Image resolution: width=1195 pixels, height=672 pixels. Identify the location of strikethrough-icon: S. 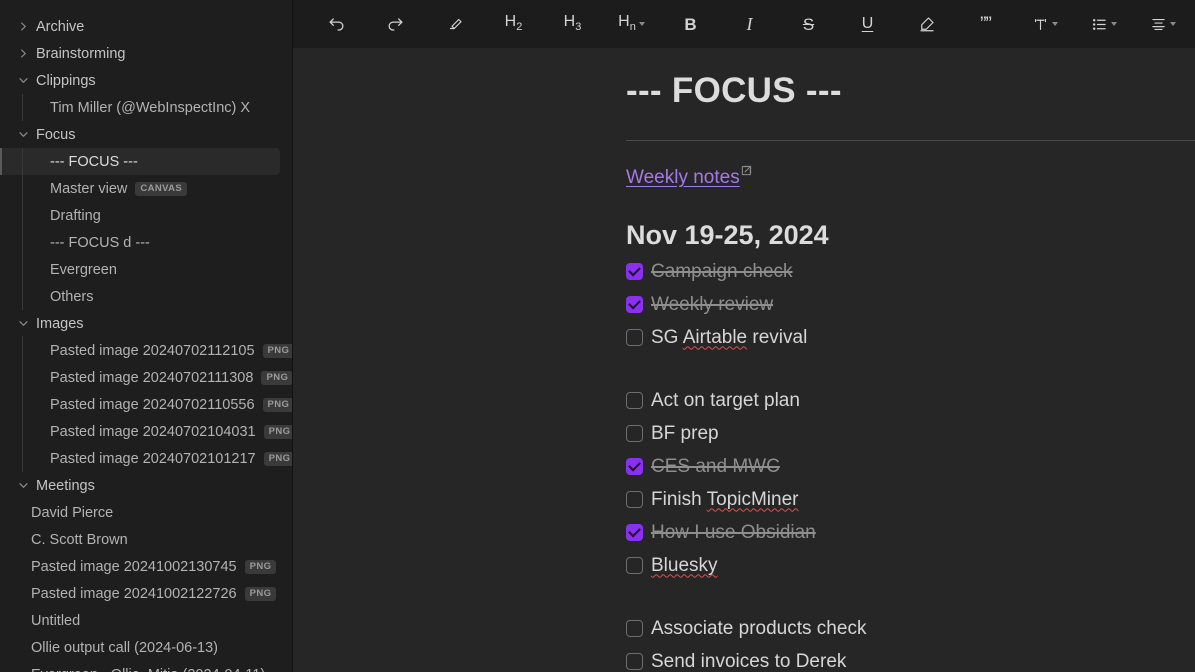
(808, 24).